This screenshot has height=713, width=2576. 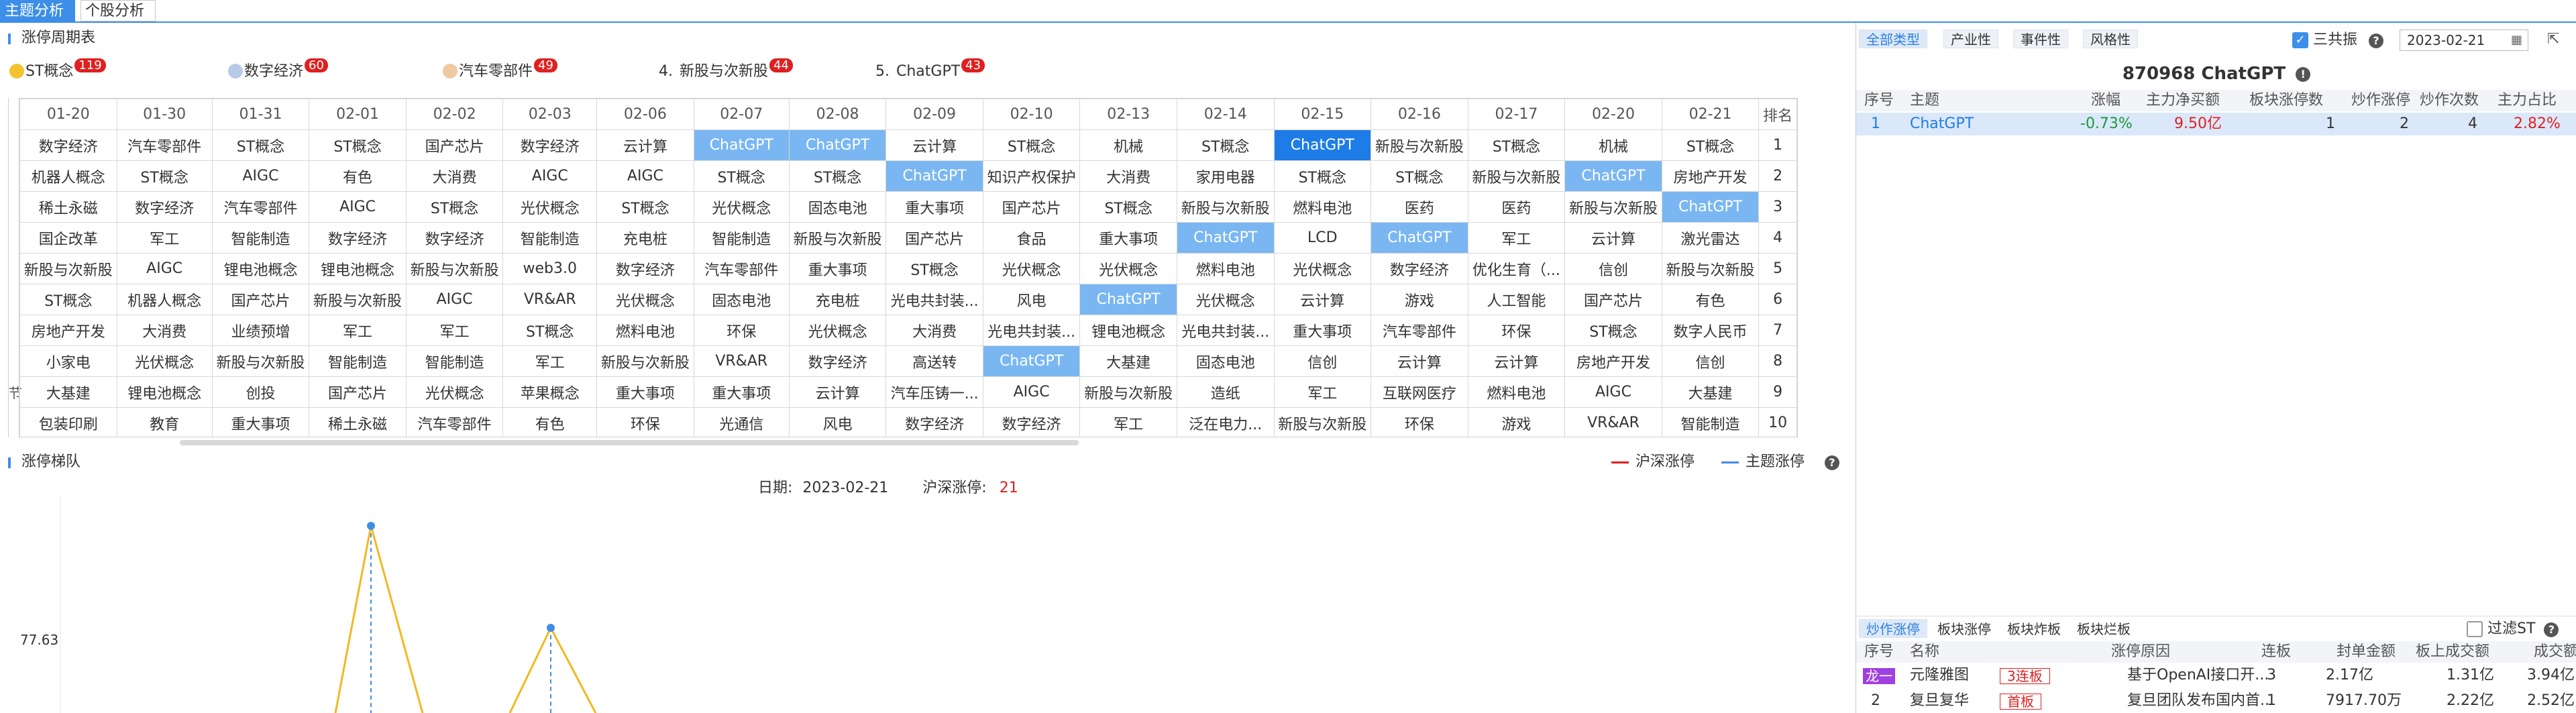 What do you see at coordinates (1970, 39) in the screenshot?
I see `filter-tab-industry: 产业性` at bounding box center [1970, 39].